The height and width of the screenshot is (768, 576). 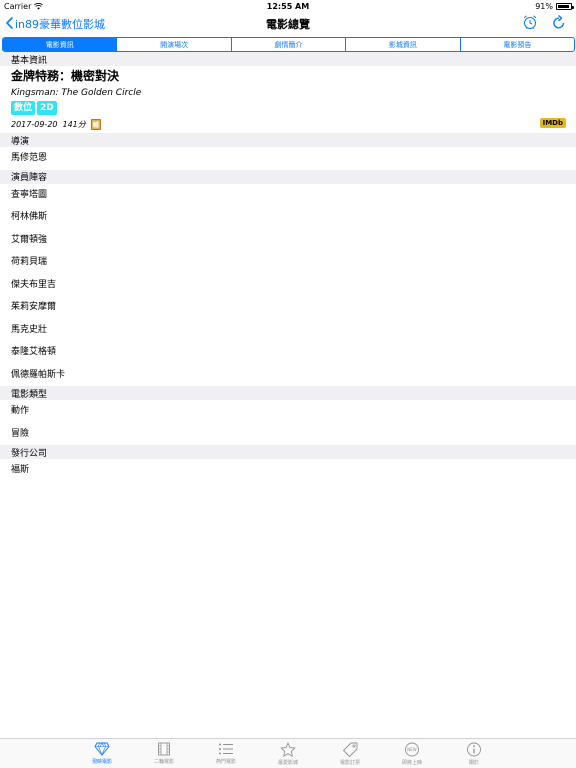 I want to click on cast-item: 艾爾頓強, so click(x=29, y=239).